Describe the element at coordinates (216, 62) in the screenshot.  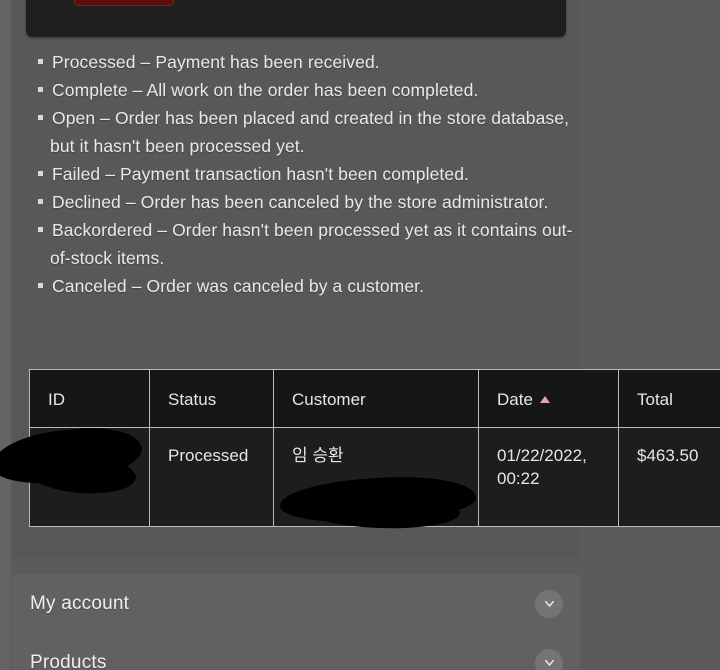
I see `status-legend-text: Processed – Payment has been received.` at that location.